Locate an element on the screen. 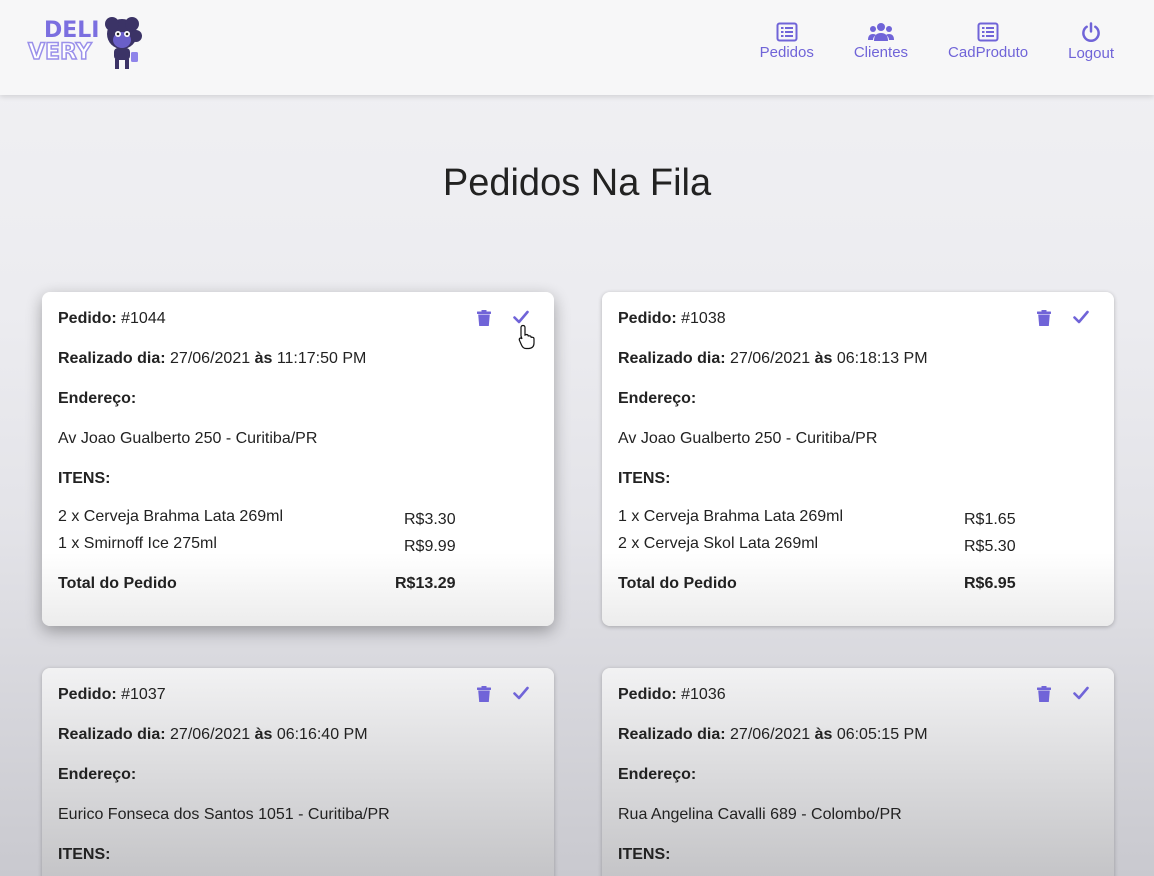 This screenshot has width=1154, height=876. sheep-mascot-icon is located at coordinates (123, 43).